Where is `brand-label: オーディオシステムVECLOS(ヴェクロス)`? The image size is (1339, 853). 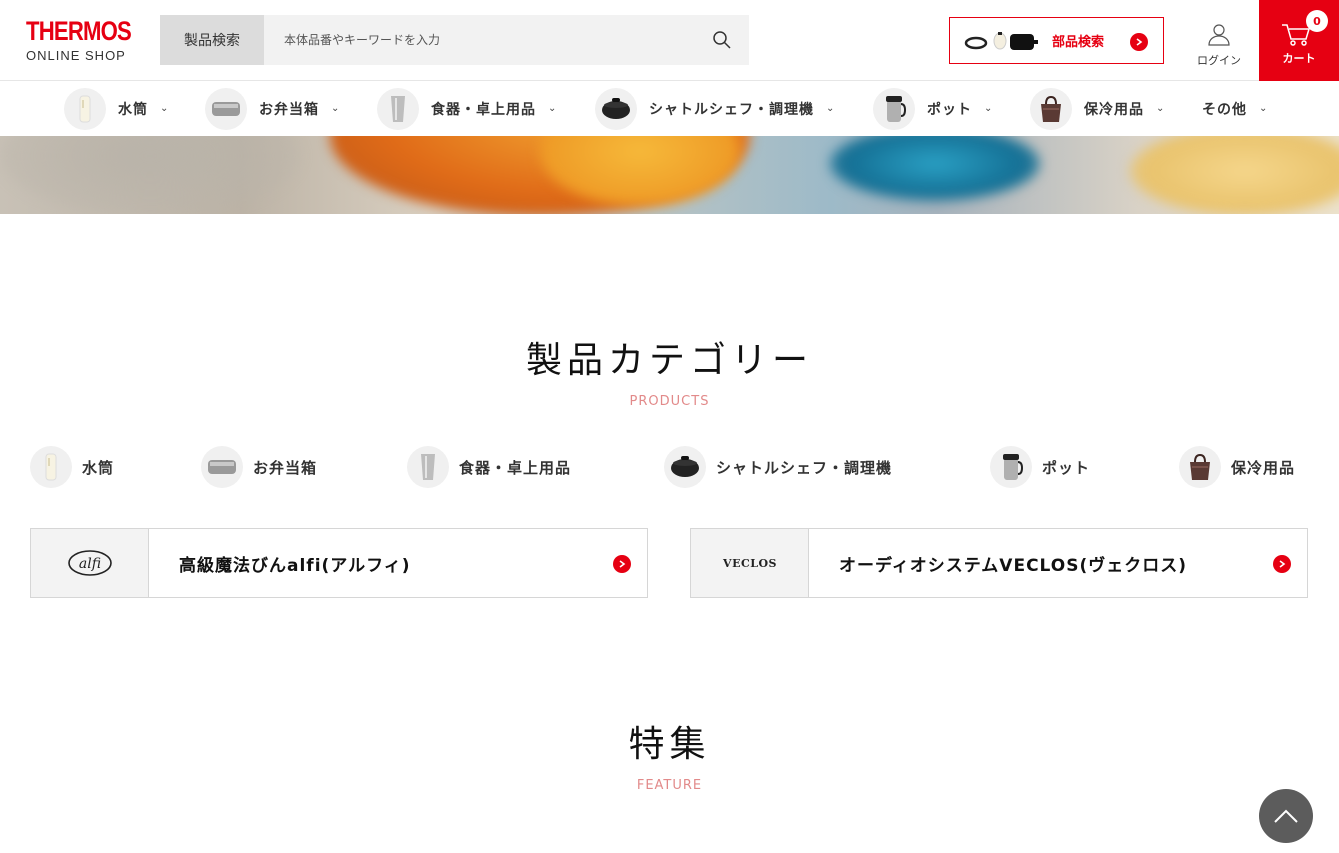 brand-label: オーディオシステムVECLOS(ヴェクロス) is located at coordinates (1013, 565).